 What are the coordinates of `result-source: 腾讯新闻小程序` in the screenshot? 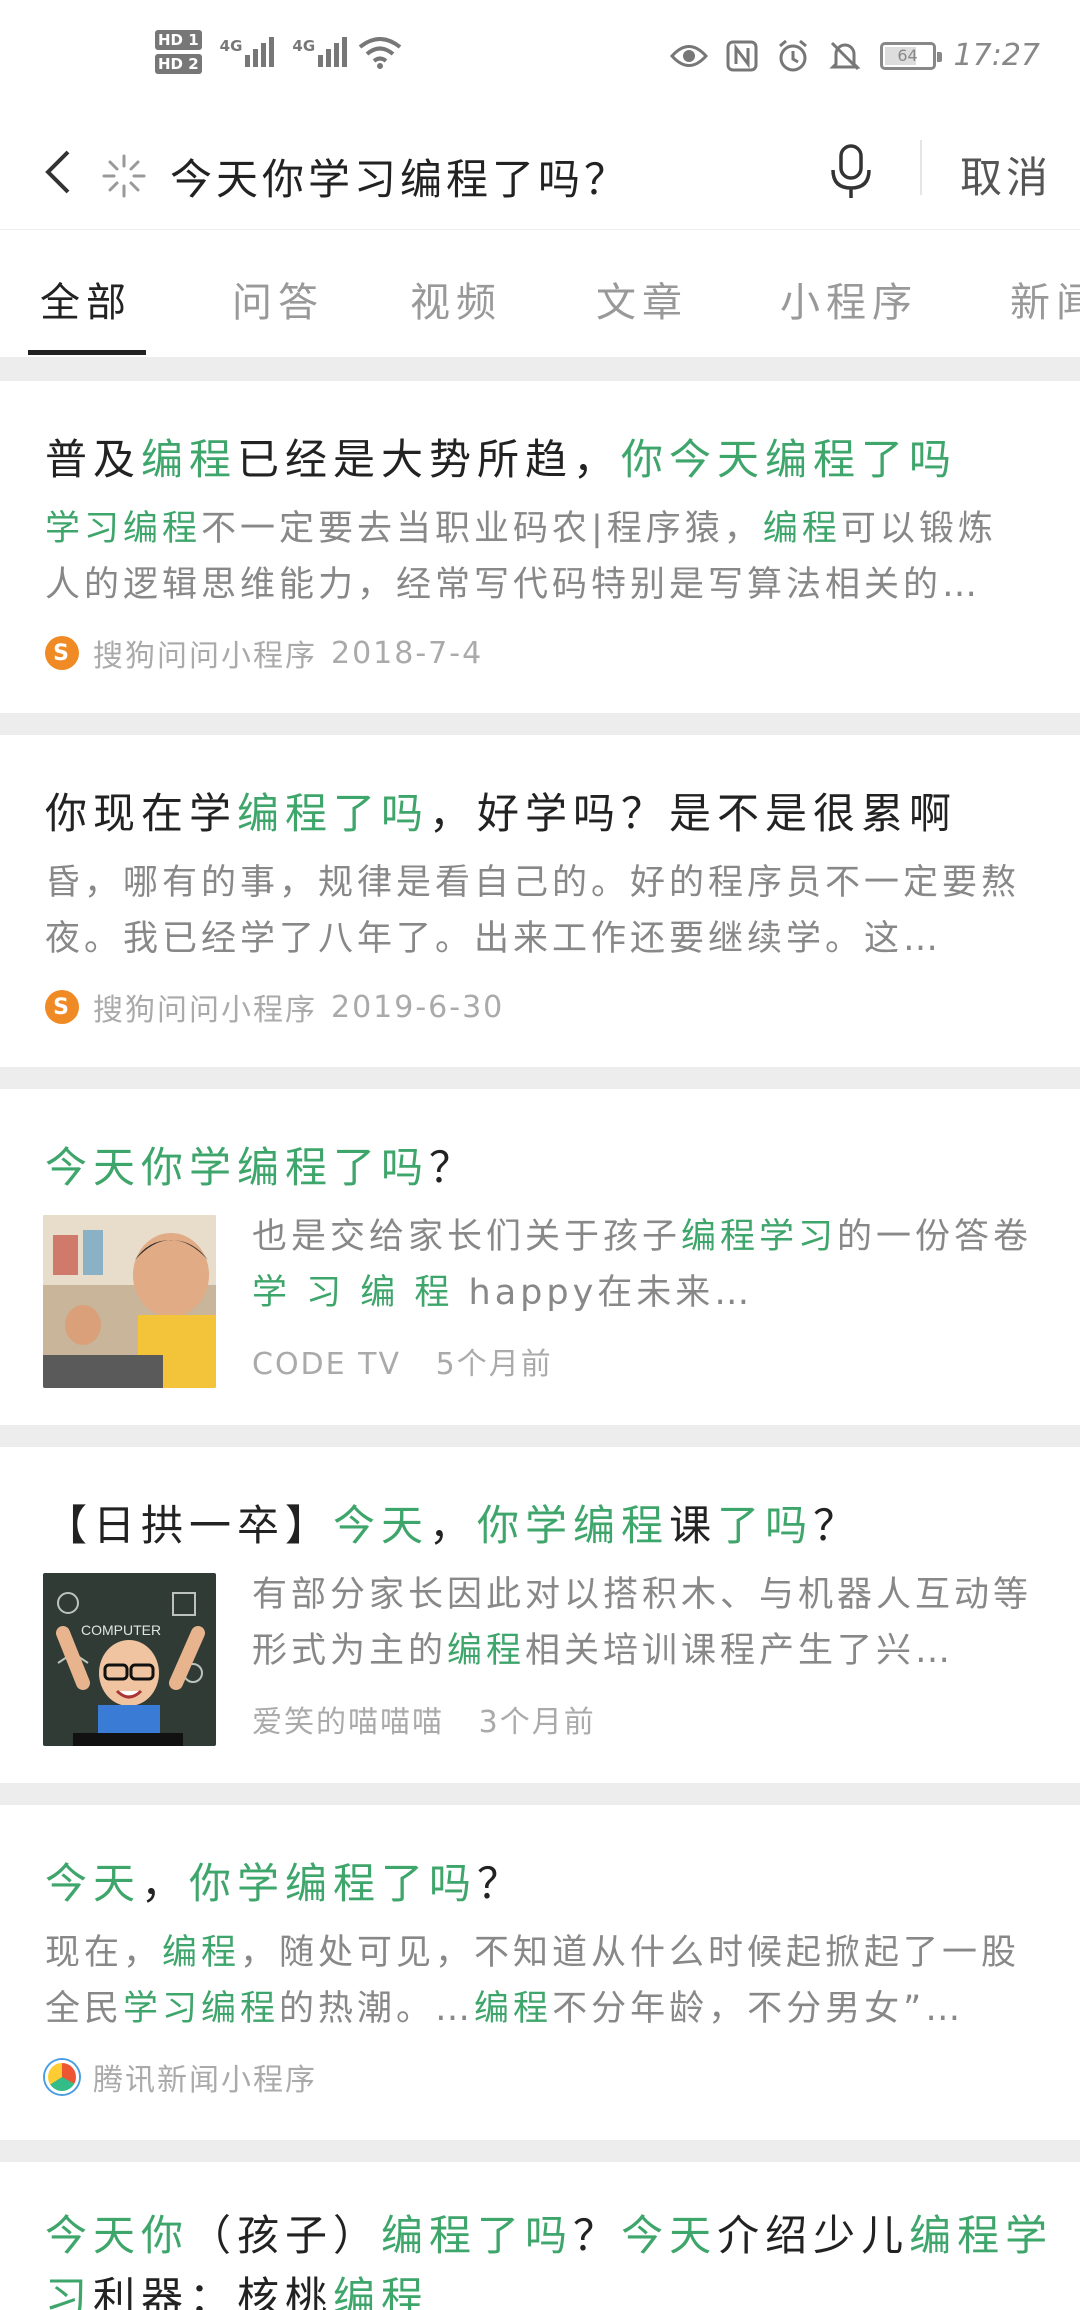 It's located at (181, 2077).